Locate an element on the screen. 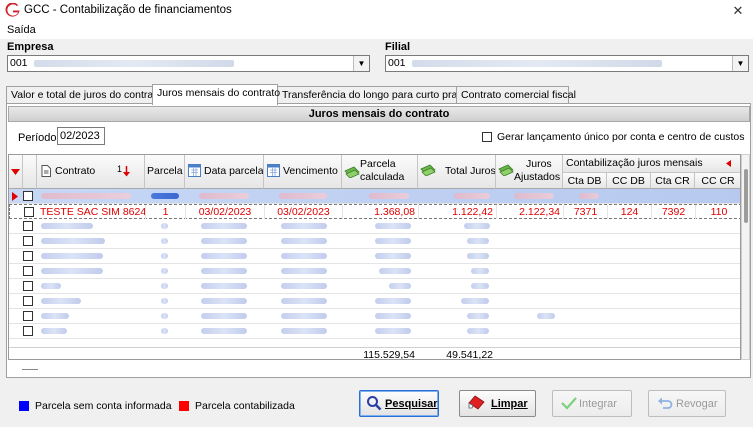 This screenshot has width=753, height=427. cell-juros-ajustados: 2.122,34 is located at coordinates (530, 212).